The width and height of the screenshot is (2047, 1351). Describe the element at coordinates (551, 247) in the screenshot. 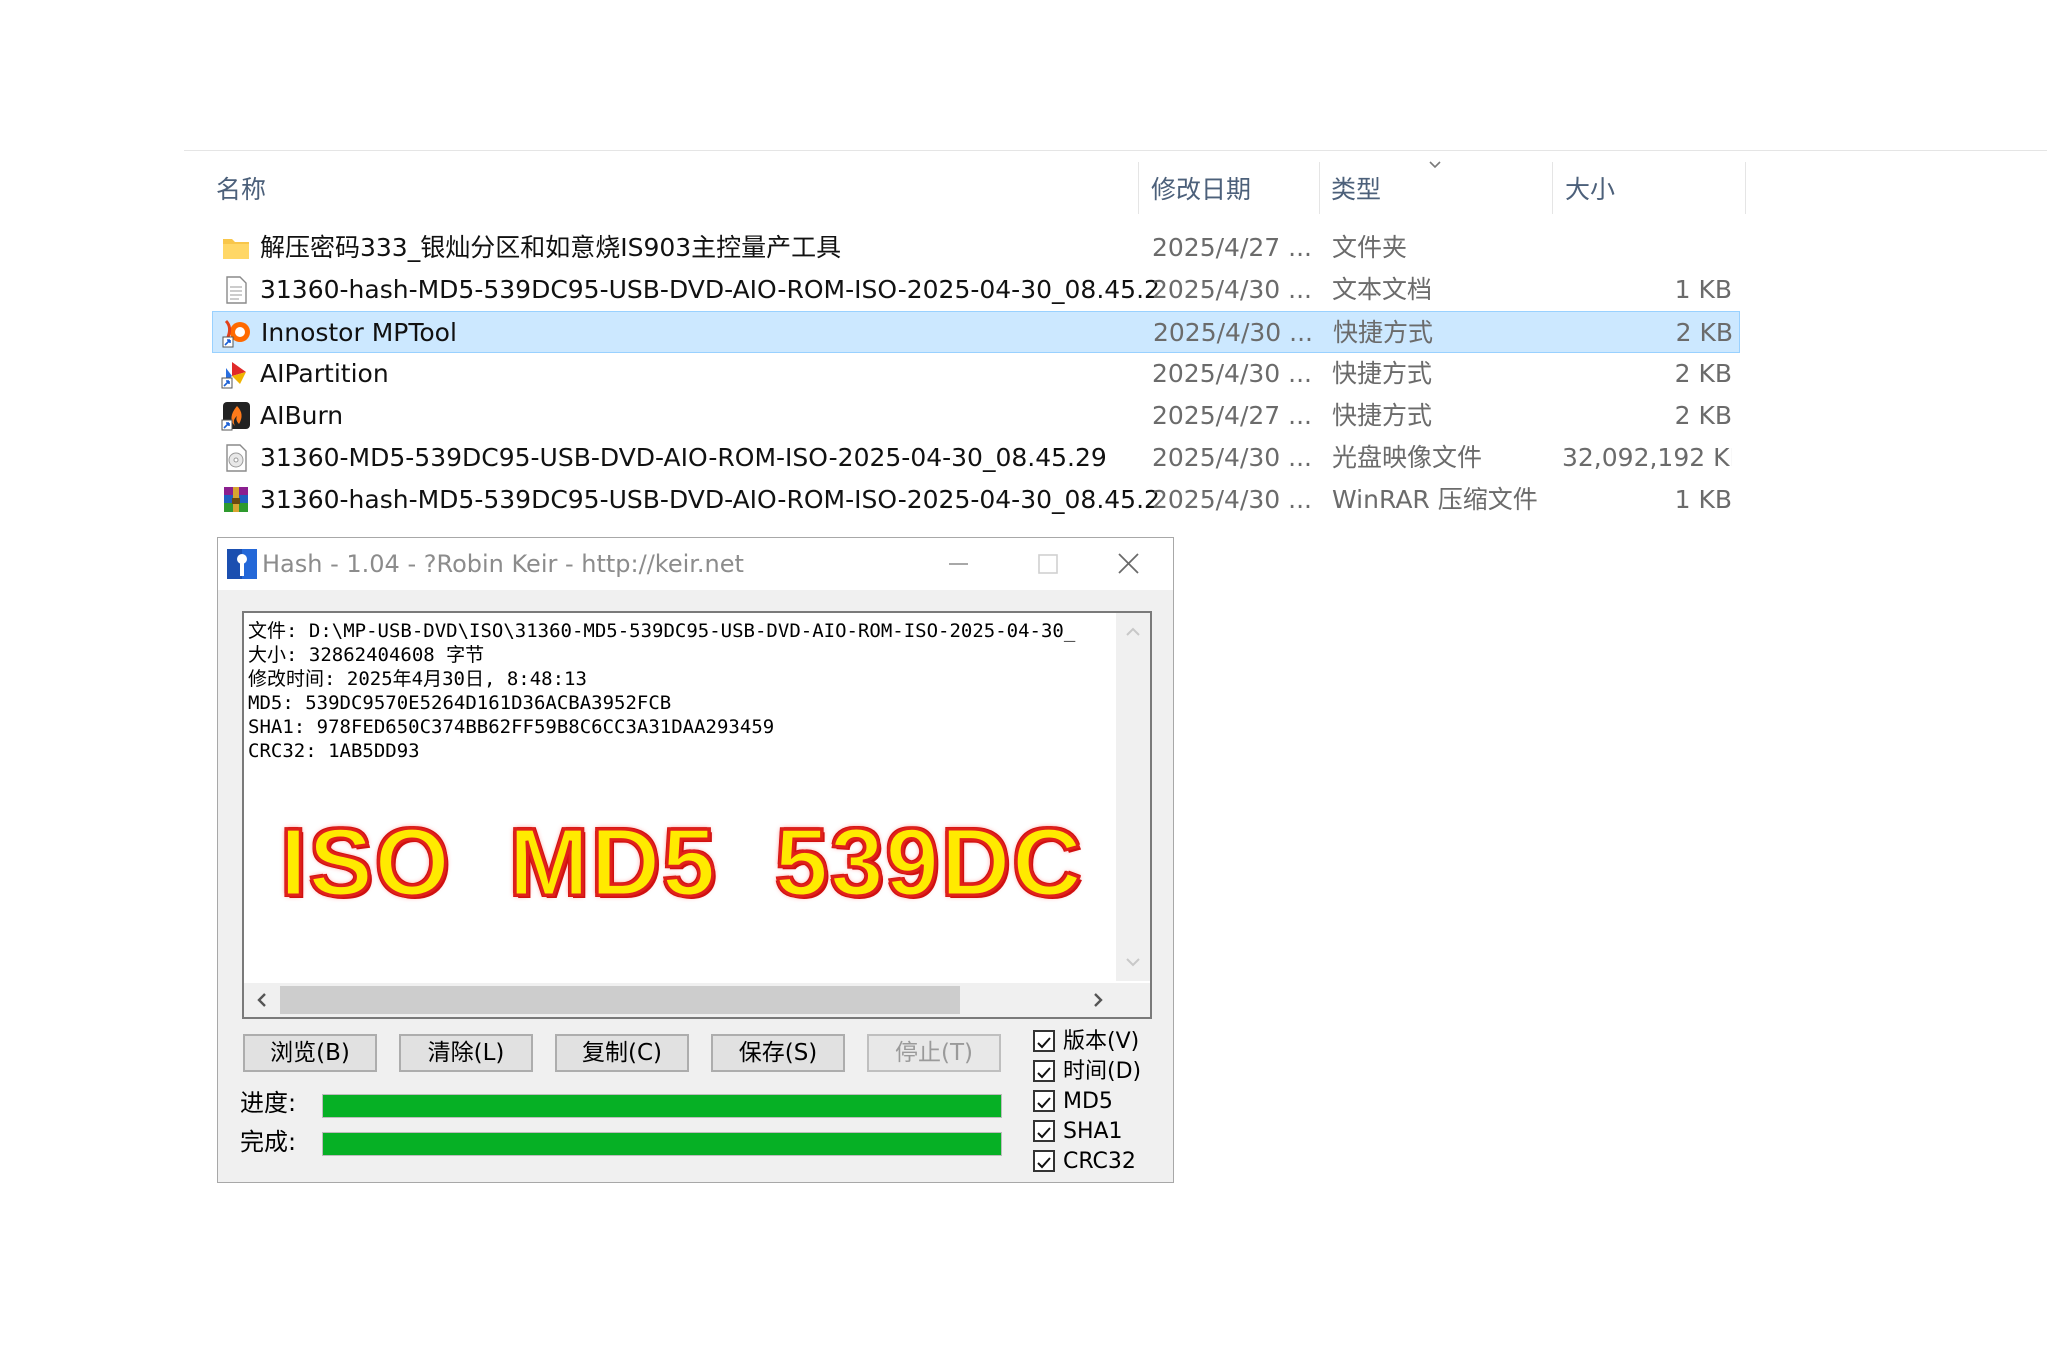

I see `file-name: 解压密码333_银灿分区和如意烧IS903主控量产工具` at that location.